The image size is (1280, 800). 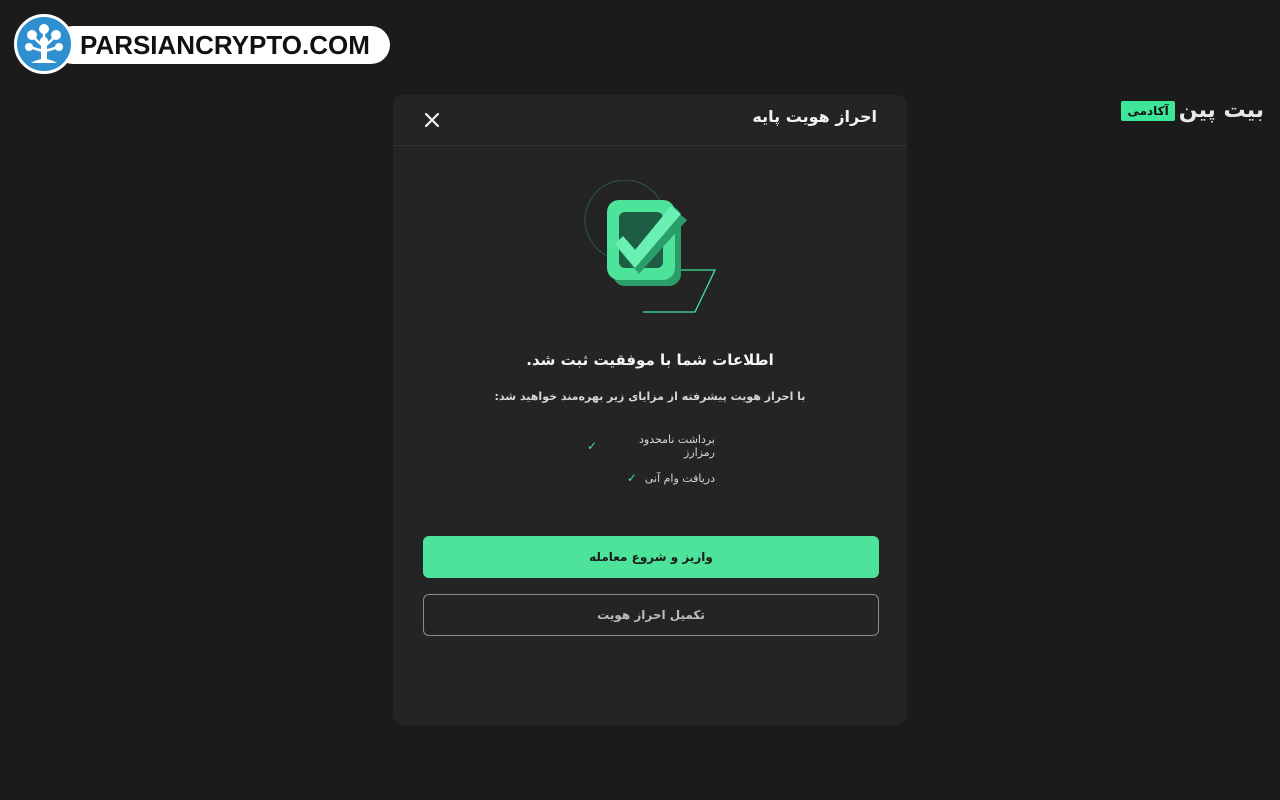 I want to click on feature-label: دریافت وام آنی, so click(x=679, y=478).